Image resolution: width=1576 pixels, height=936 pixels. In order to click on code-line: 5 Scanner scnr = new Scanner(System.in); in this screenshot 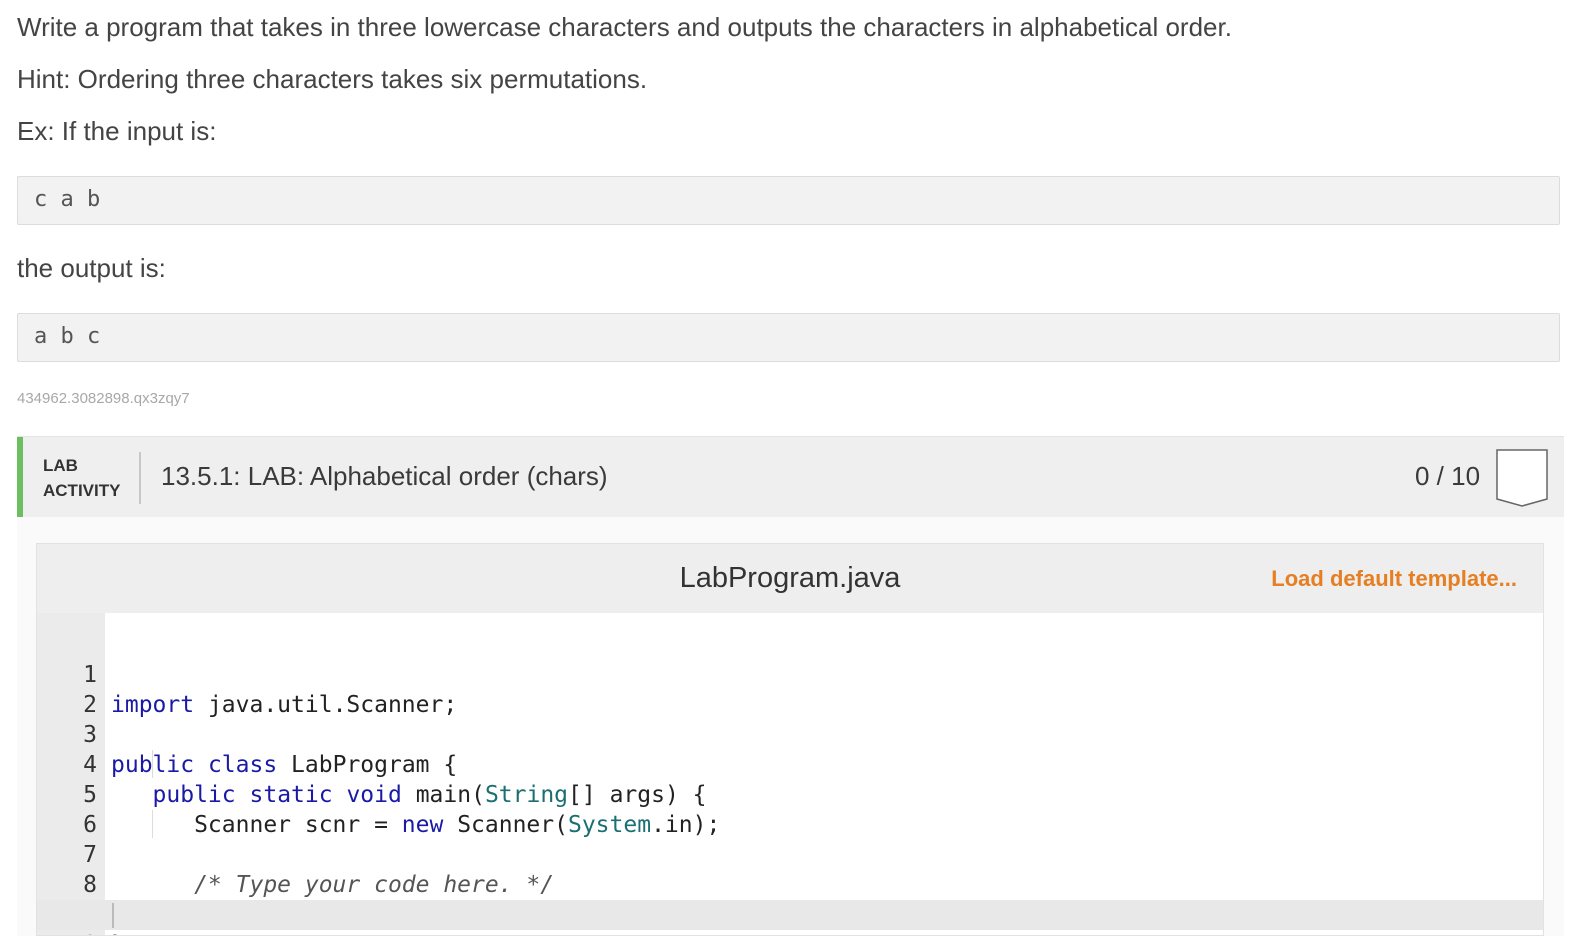, I will do `click(790, 794)`.